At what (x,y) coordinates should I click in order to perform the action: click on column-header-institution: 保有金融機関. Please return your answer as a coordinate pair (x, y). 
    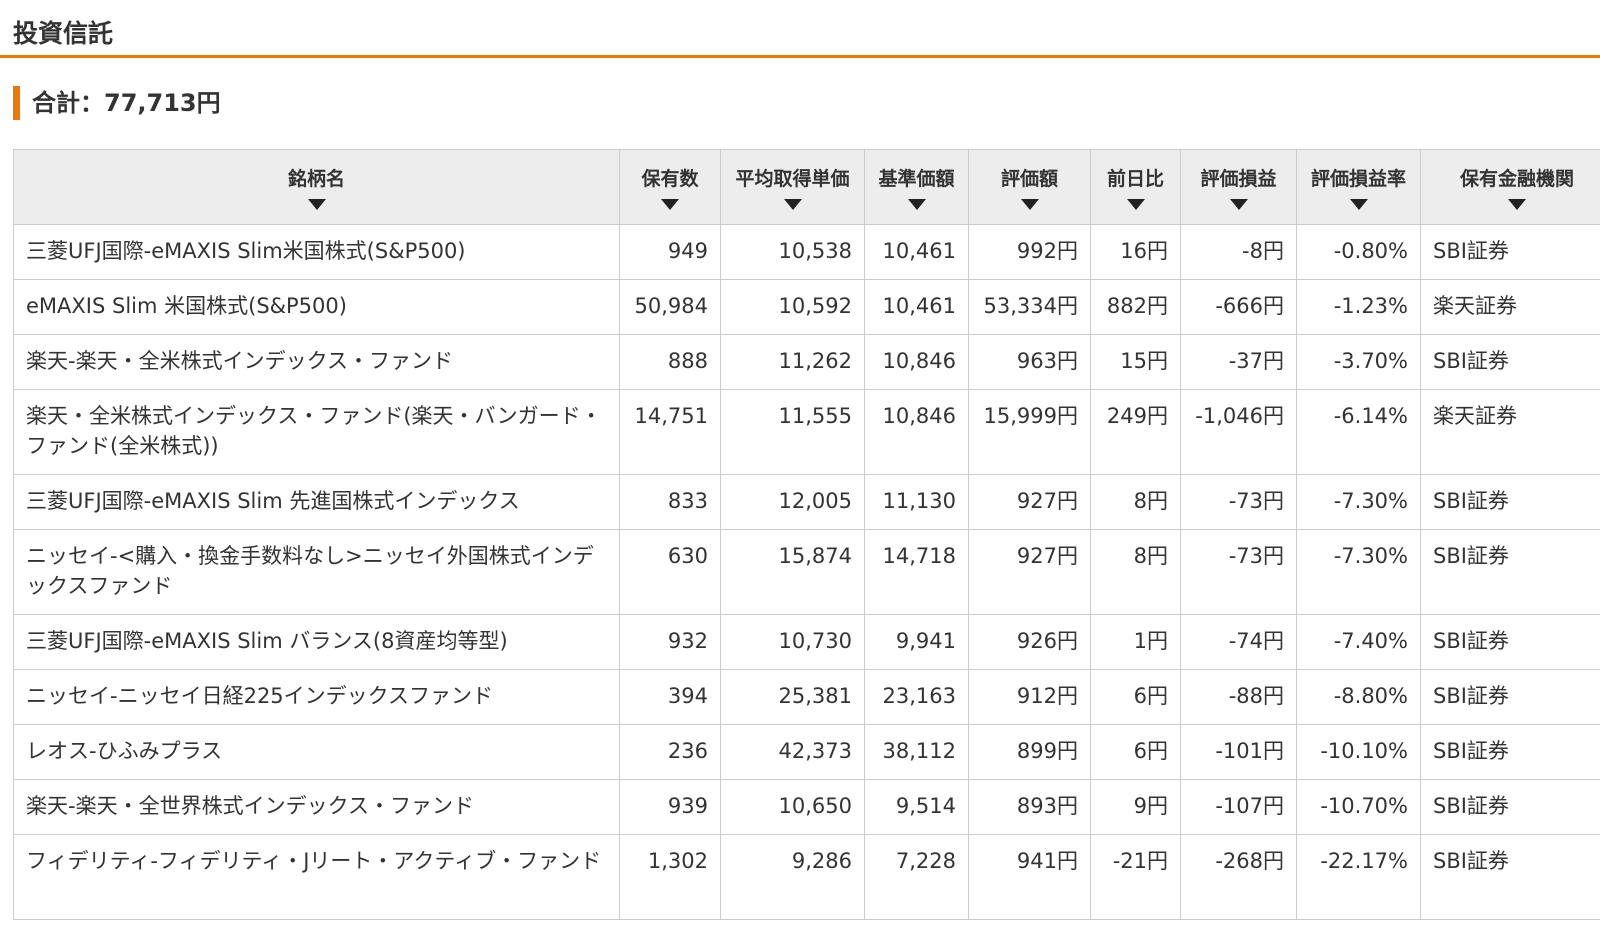
    Looking at the image, I should click on (1510, 187).